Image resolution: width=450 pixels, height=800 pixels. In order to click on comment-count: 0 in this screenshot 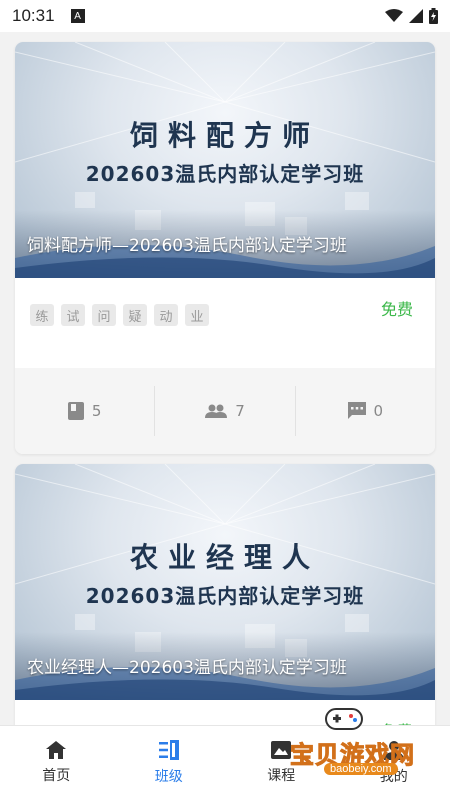, I will do `click(364, 411)`.